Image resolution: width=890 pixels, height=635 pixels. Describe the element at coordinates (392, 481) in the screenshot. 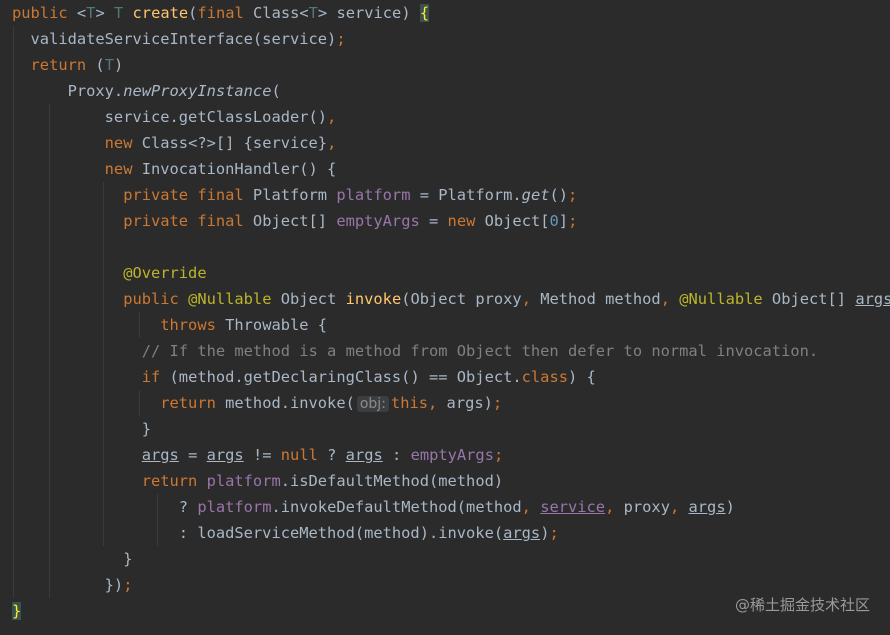

I see `code-token: .isDefaultMethod(method)` at that location.